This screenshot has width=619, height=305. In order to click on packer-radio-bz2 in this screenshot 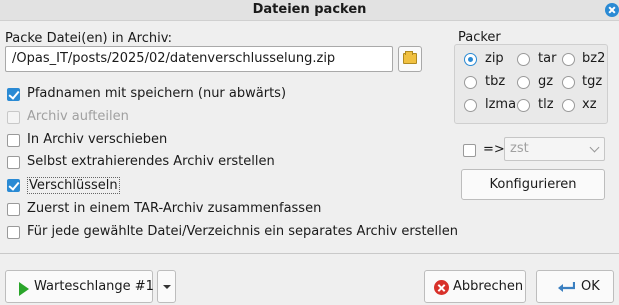, I will do `click(568, 59)`.